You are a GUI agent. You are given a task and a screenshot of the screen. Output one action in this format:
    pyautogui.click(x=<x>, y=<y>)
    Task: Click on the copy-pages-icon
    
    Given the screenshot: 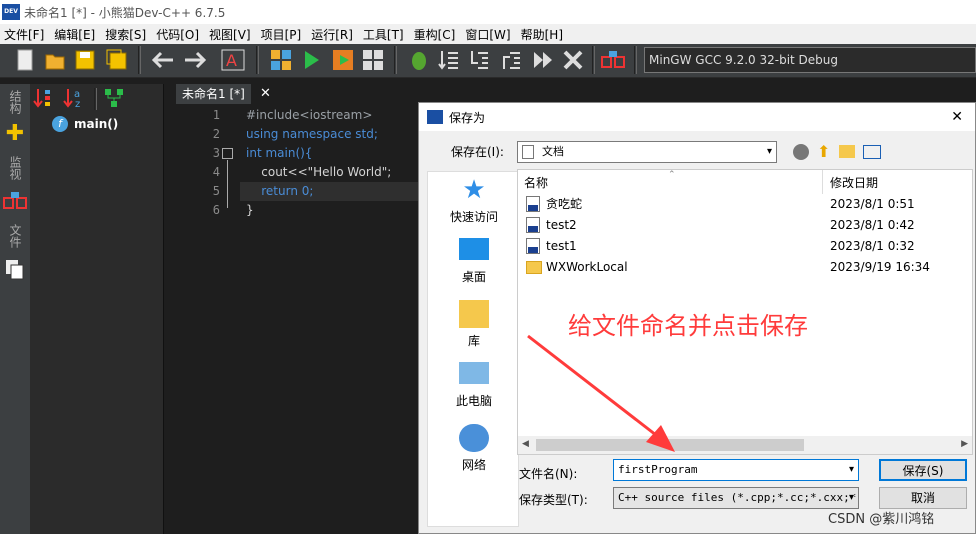 What is the action you would take?
    pyautogui.click(x=15, y=269)
    